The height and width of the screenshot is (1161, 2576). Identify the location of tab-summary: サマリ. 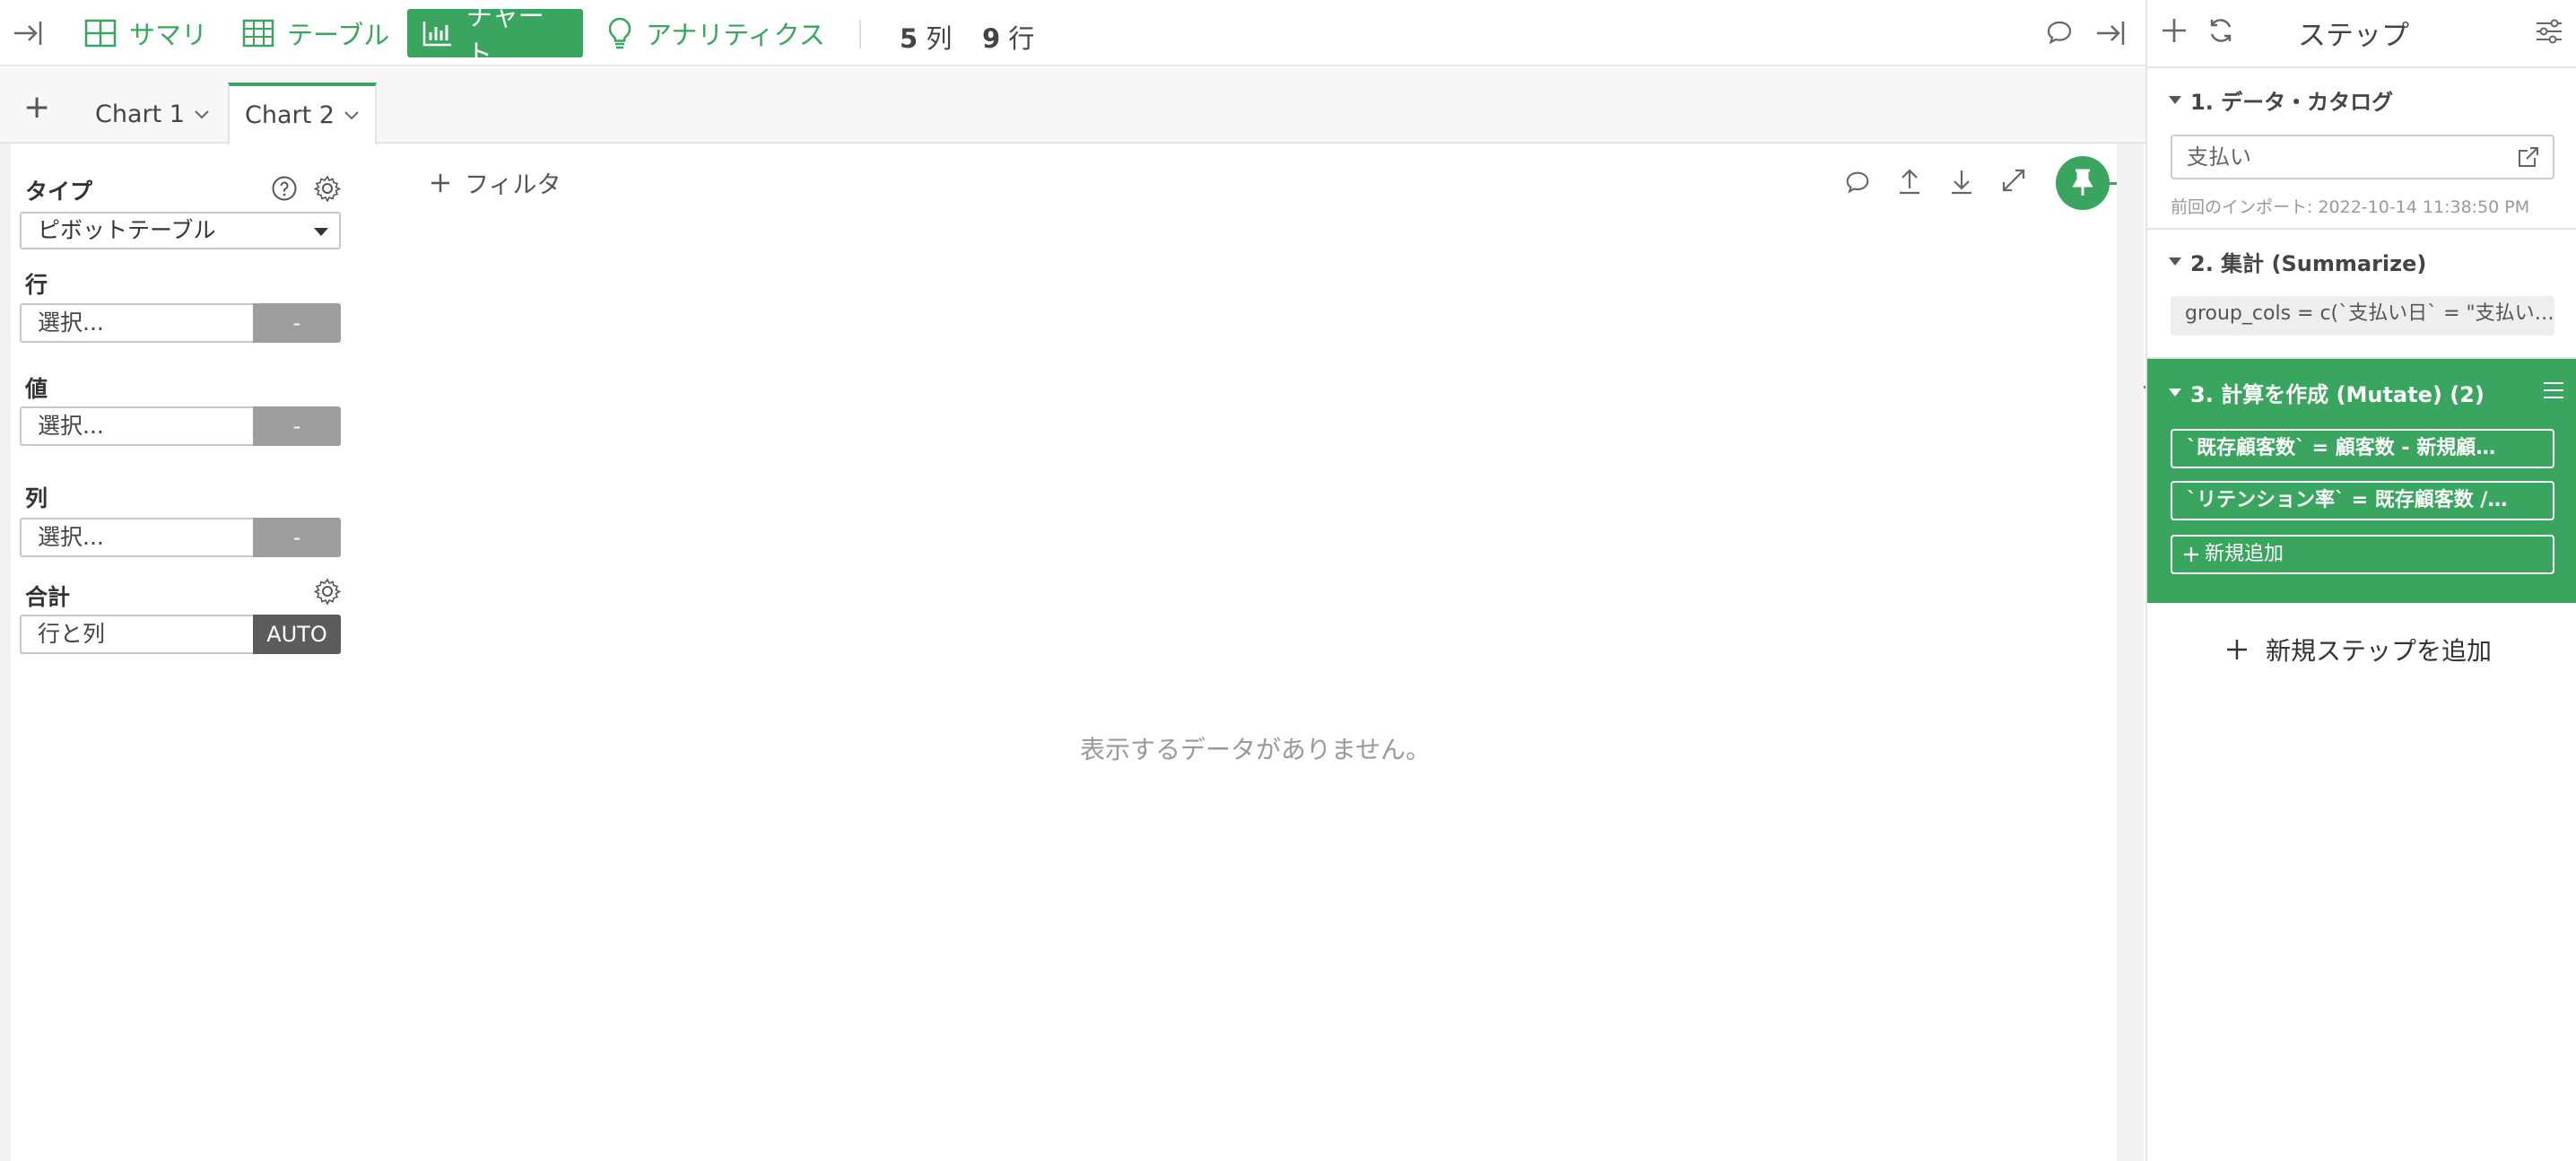
(146, 33).